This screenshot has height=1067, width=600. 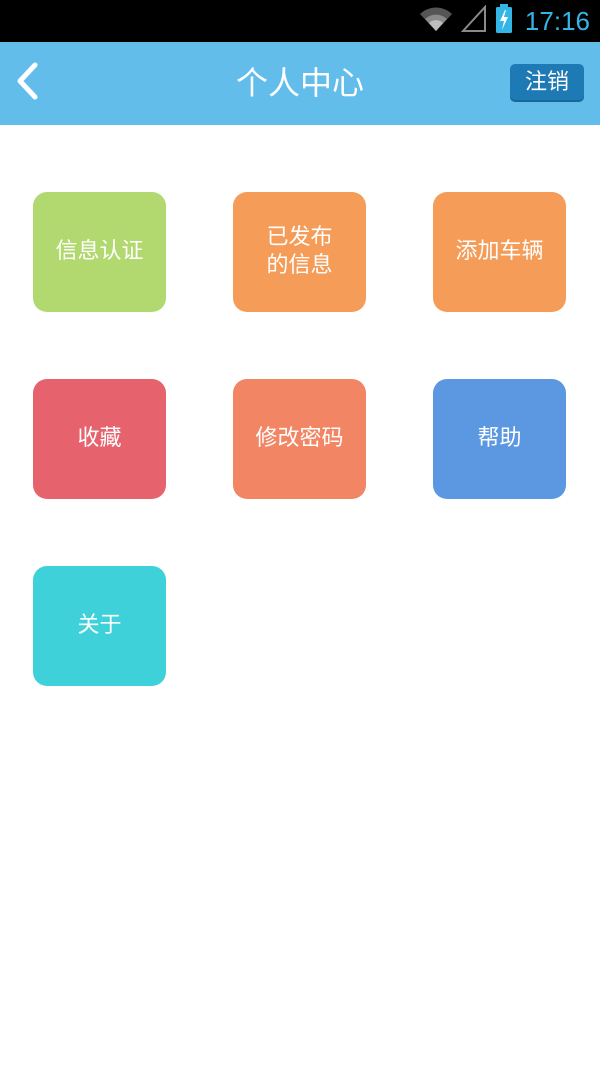 I want to click on tile-change-password: 修改密码, so click(x=299, y=439).